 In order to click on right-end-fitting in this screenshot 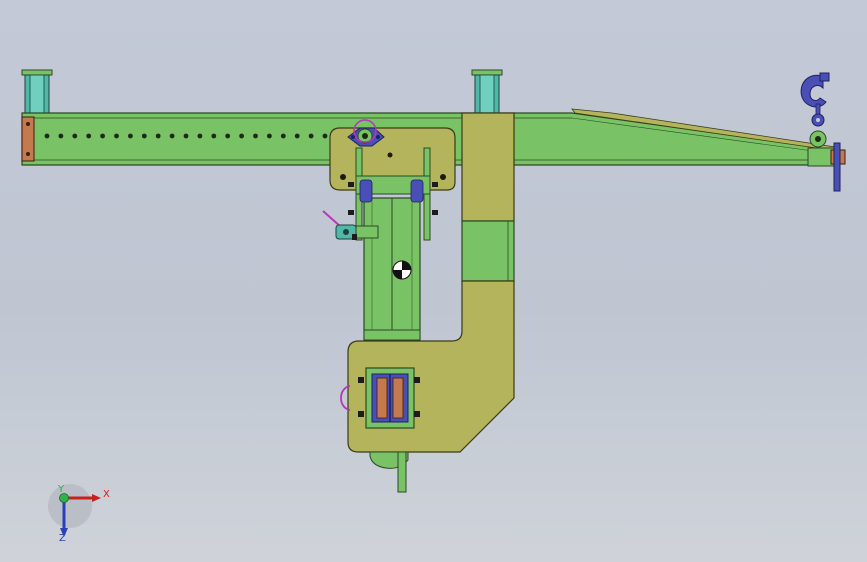, I will do `click(826, 161)`.